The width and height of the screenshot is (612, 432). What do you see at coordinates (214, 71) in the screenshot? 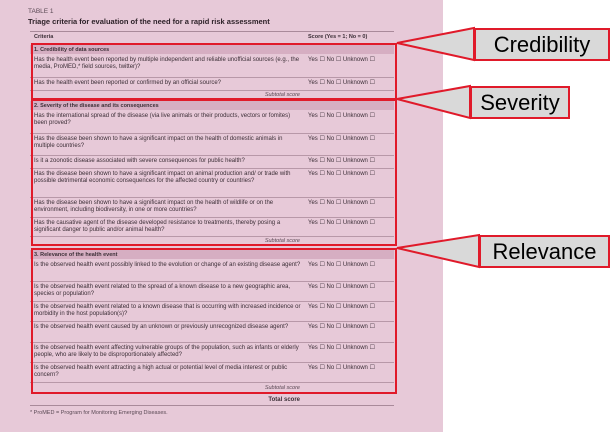
I see `credibility-highlight-box` at bounding box center [214, 71].